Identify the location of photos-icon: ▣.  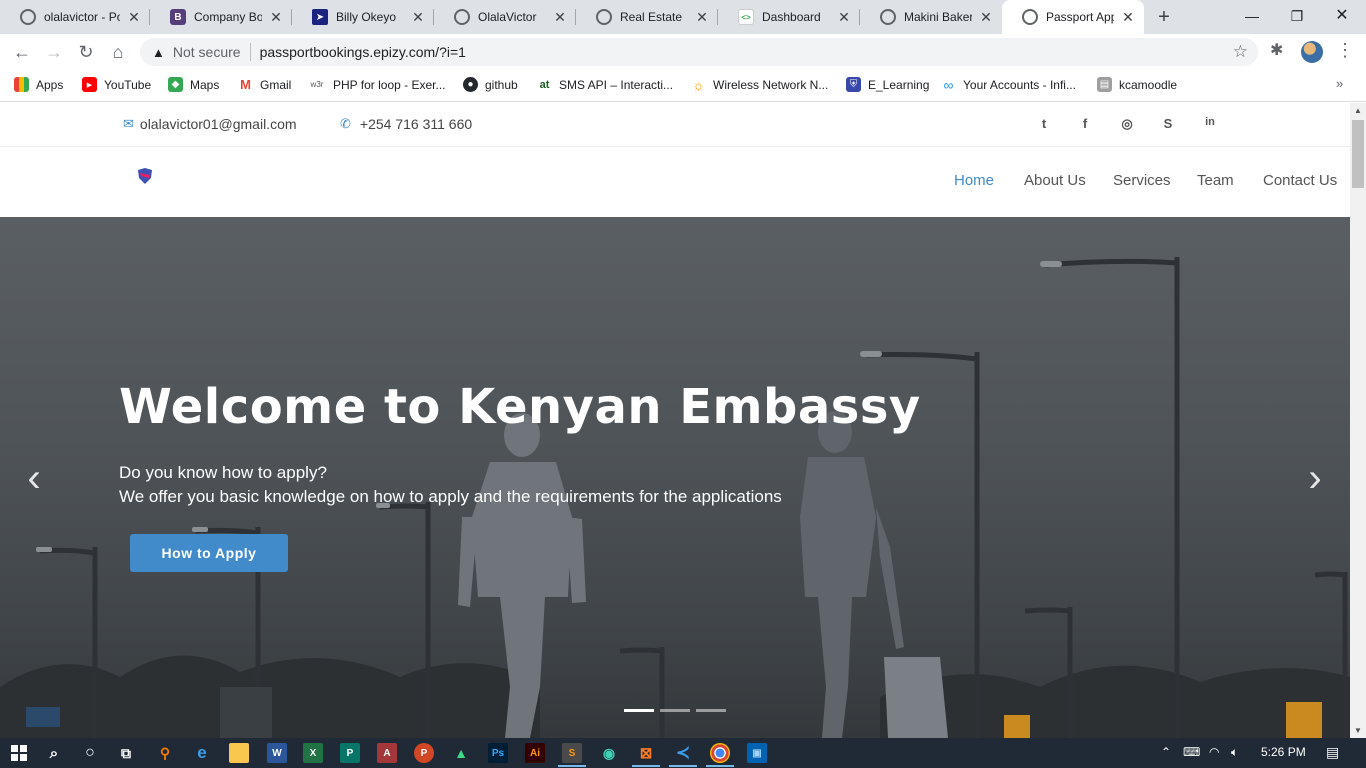
(757, 753).